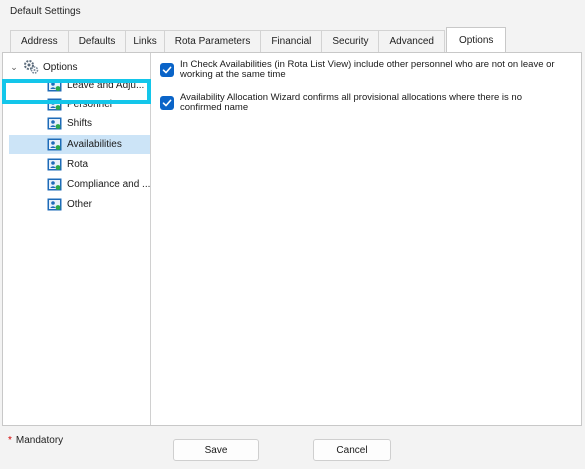  Describe the element at coordinates (45, 11) in the screenshot. I see `window-title: Default Settings` at that location.